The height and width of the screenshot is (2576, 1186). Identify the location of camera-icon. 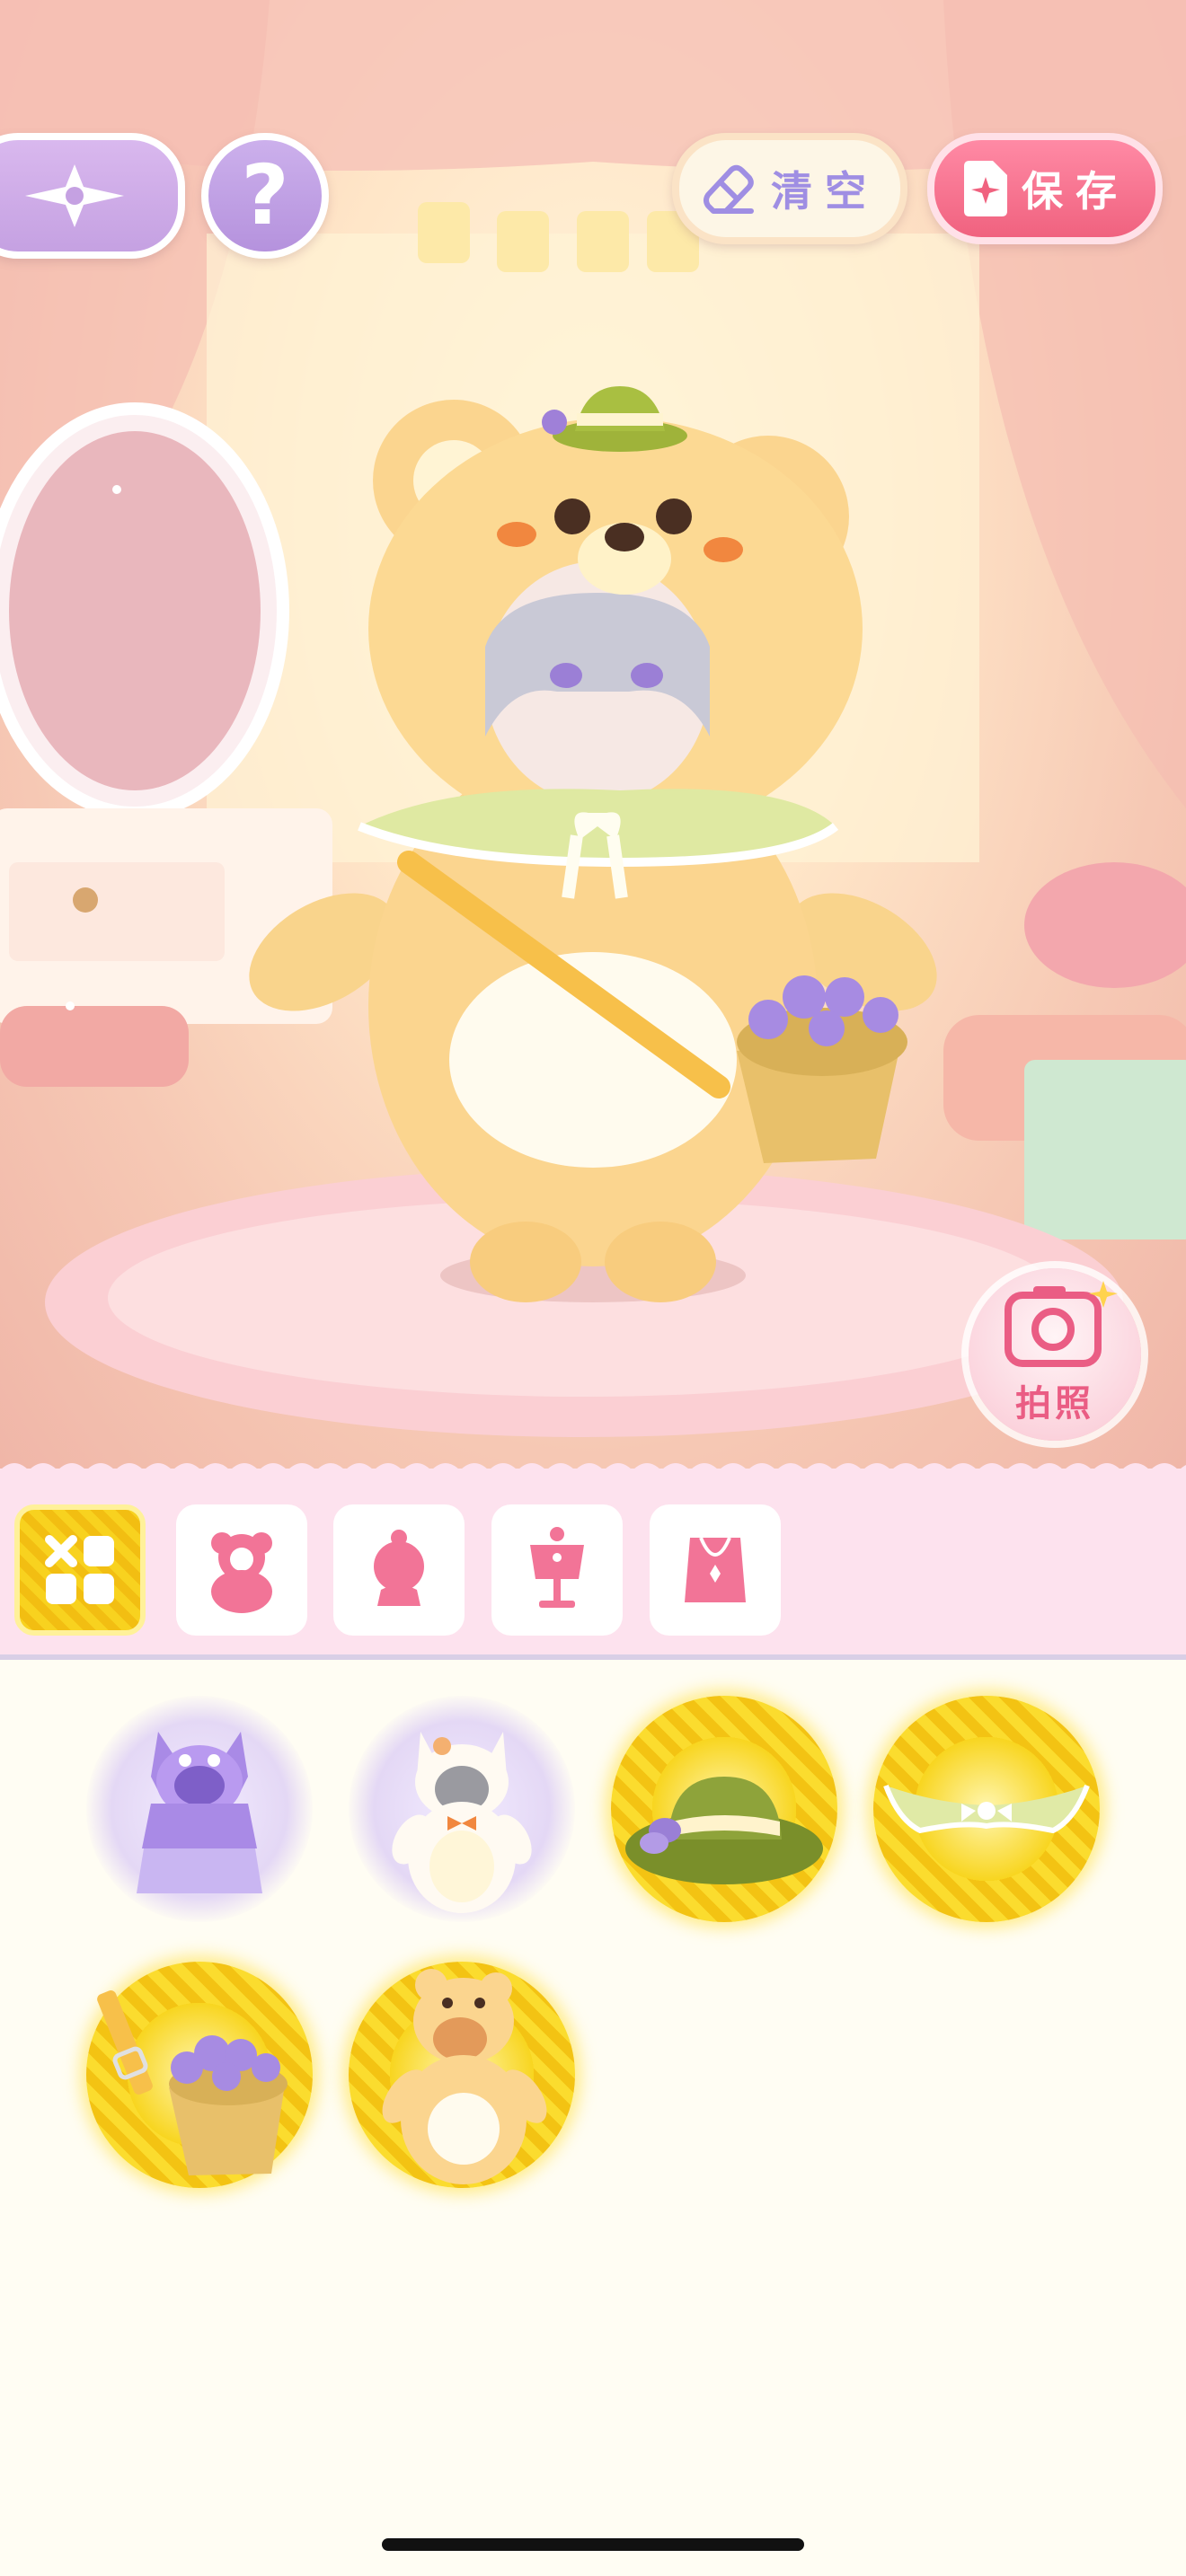
(1061, 1324).